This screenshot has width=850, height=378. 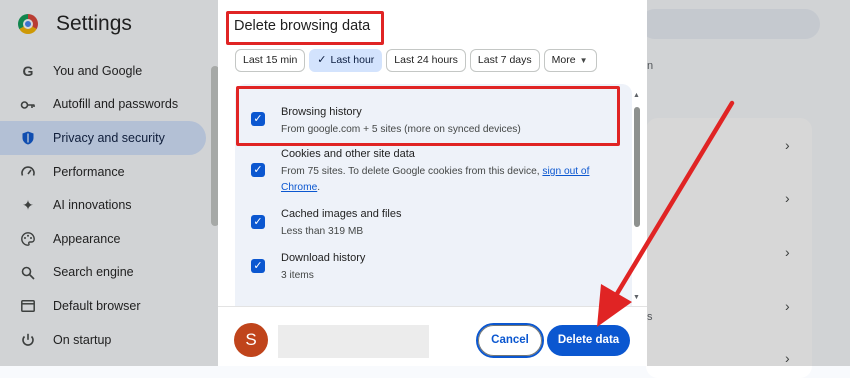 I want to click on item-title: Cached images and files, so click(x=341, y=214).